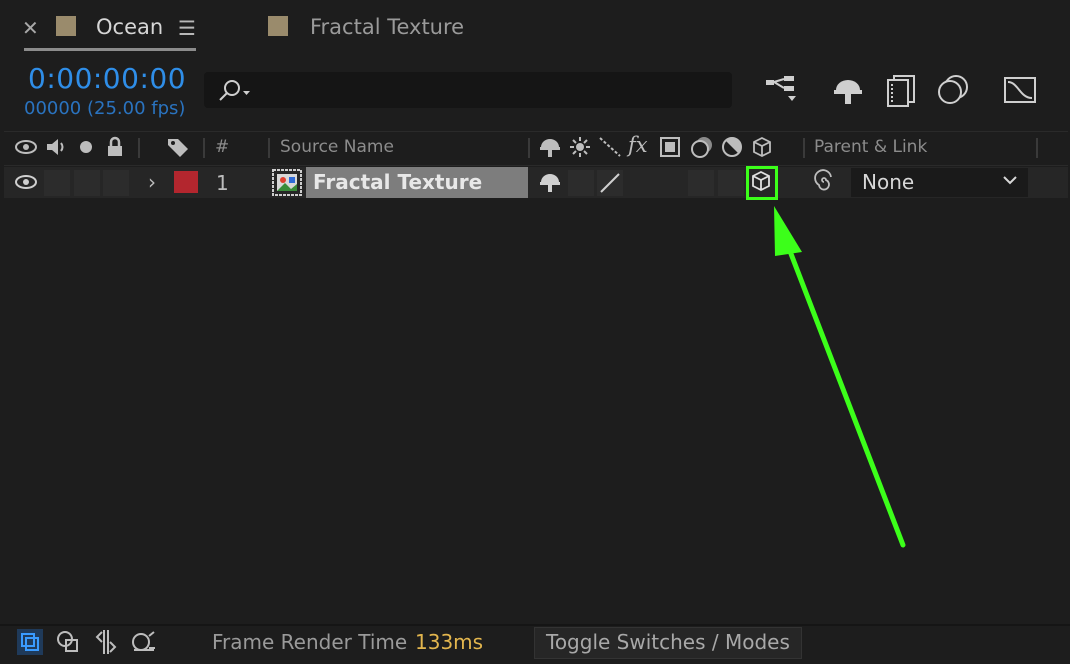  Describe the element at coordinates (86, 147) in the screenshot. I see `solo-icon` at that location.